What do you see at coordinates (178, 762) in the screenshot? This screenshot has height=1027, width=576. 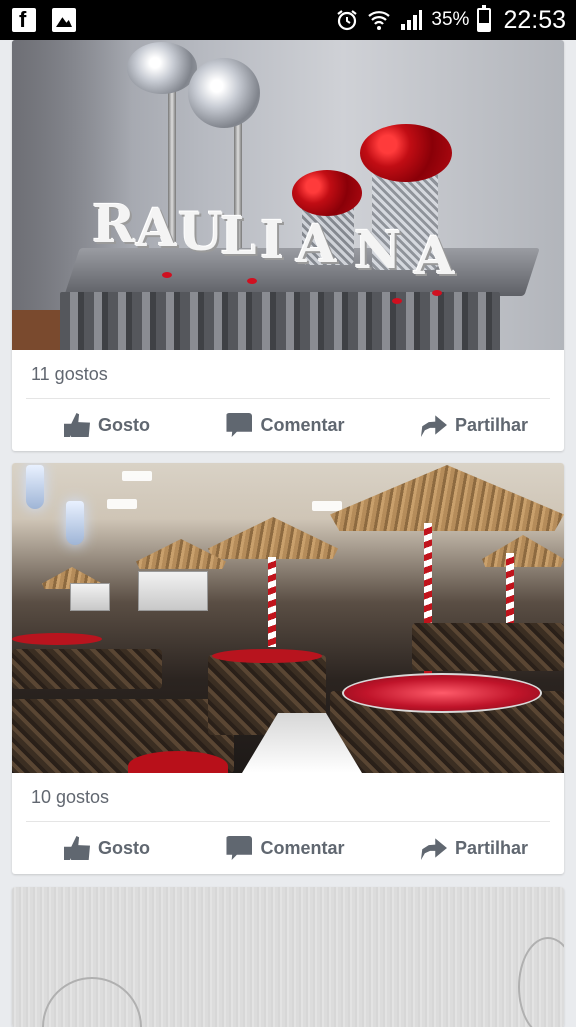 I see `red-chair` at bounding box center [178, 762].